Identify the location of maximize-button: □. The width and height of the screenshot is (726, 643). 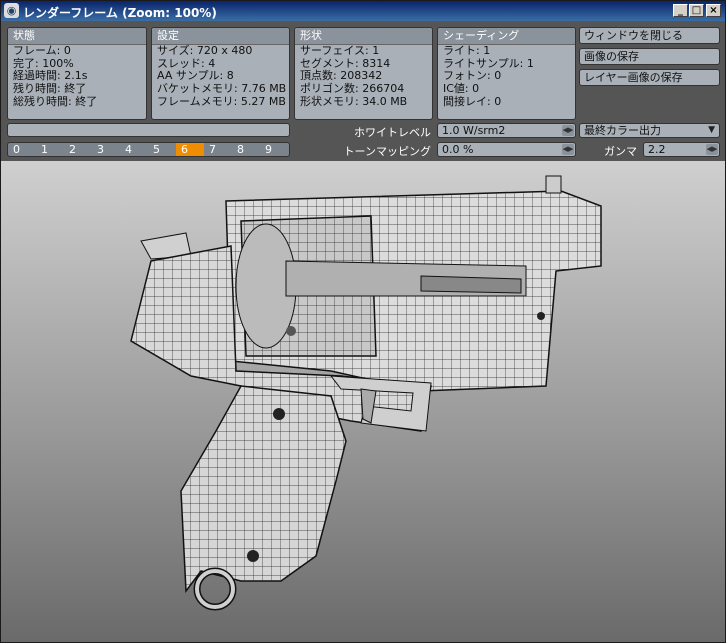
(696, 10).